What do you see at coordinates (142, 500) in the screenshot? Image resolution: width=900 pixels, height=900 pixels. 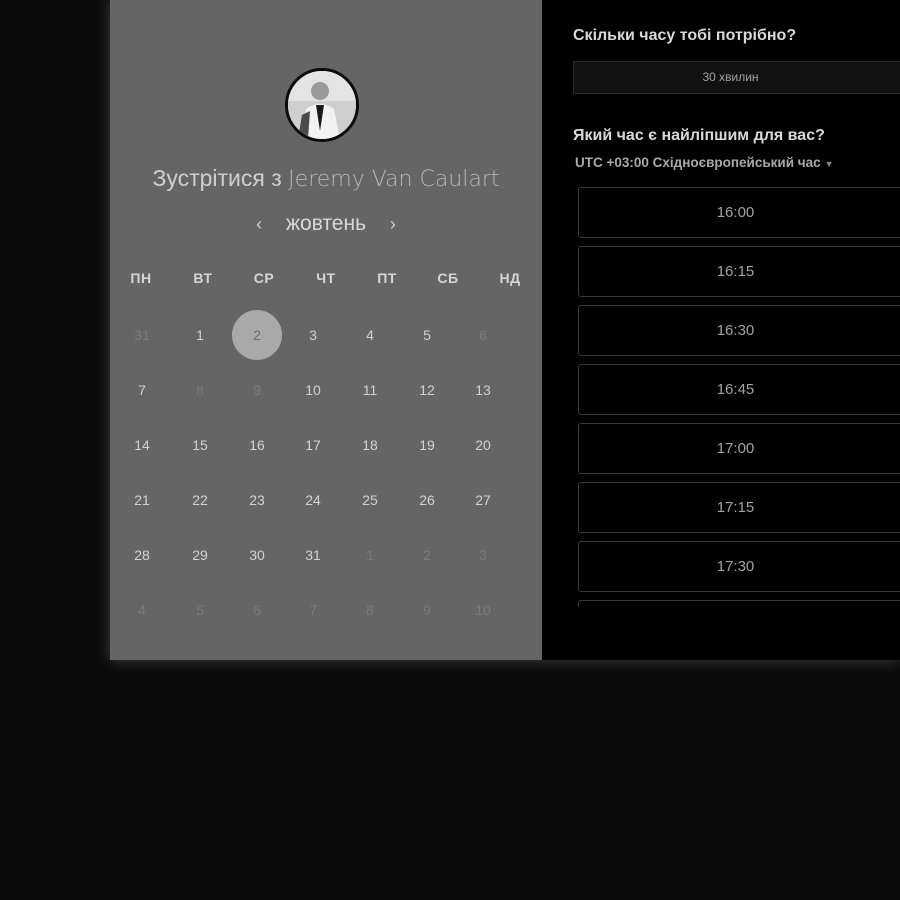 I see `calendar-day: 21` at bounding box center [142, 500].